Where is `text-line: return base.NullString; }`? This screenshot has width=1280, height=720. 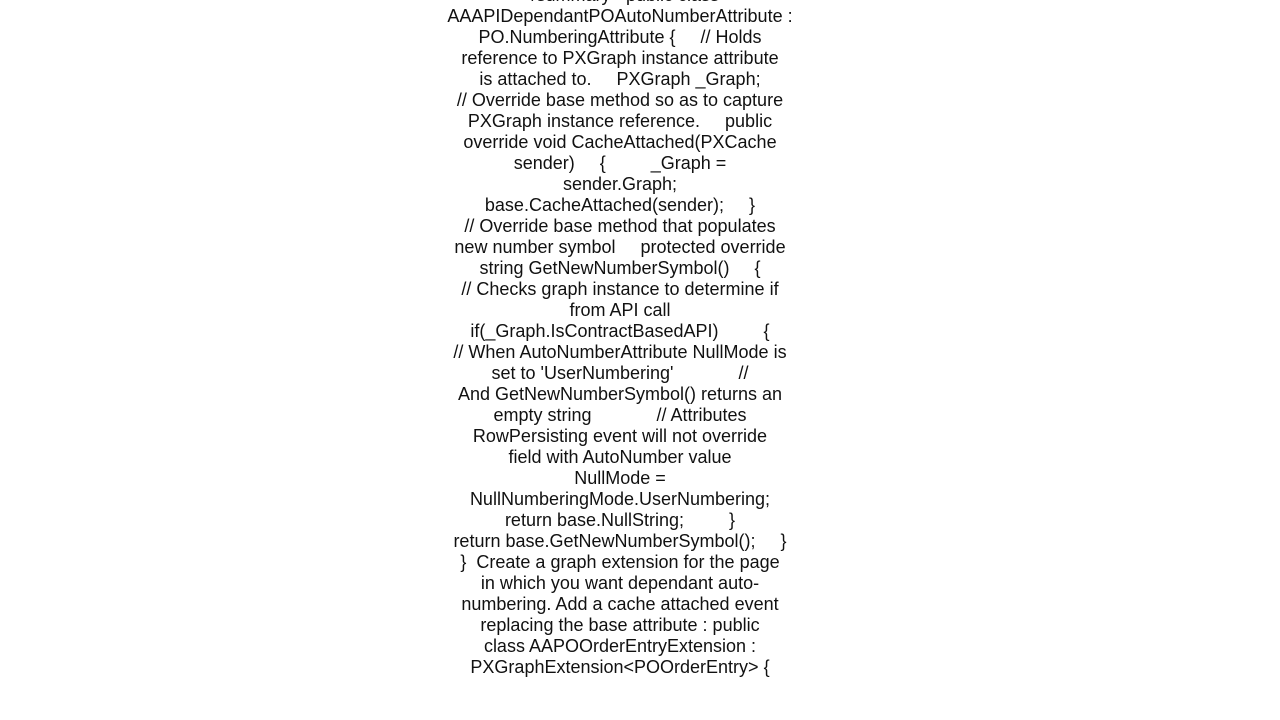
text-line: return base.NullString; } is located at coordinates (620, 520).